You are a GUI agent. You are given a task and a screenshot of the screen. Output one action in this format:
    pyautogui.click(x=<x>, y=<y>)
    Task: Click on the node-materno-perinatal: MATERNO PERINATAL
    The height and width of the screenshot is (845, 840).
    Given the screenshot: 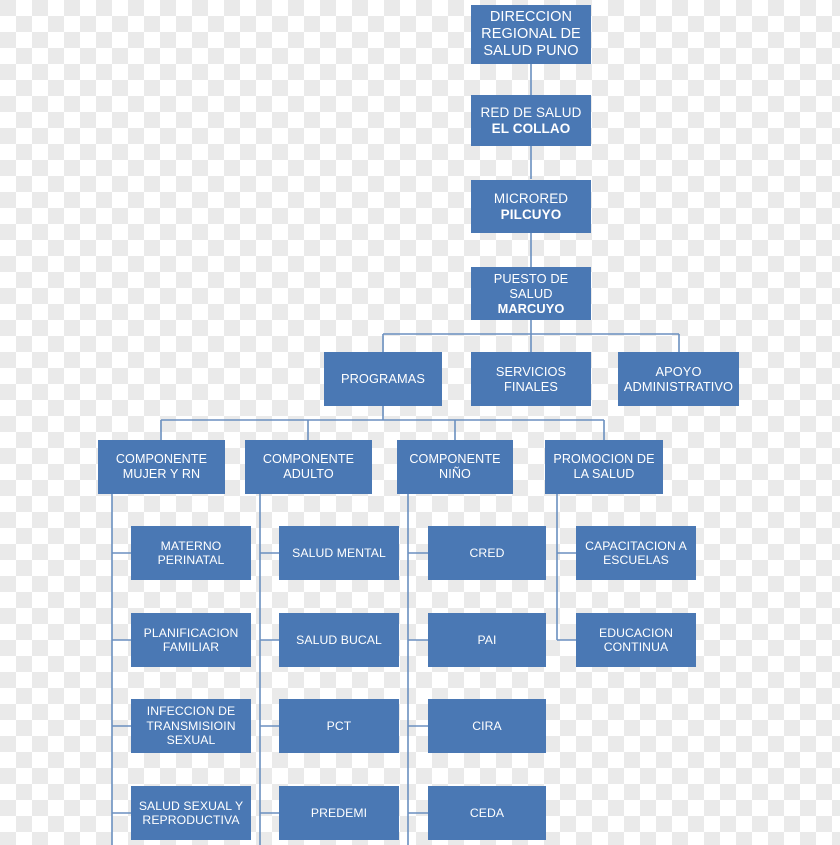 What is the action you would take?
    pyautogui.click(x=191, y=553)
    